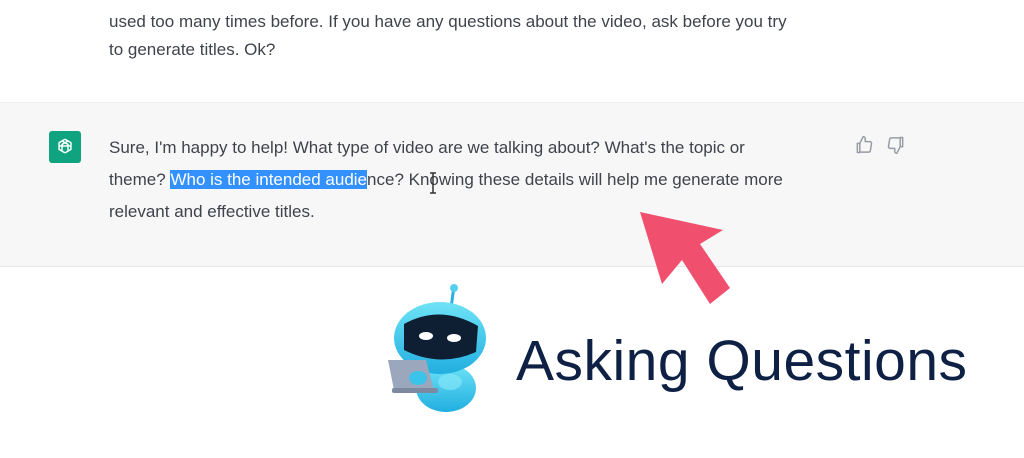  What do you see at coordinates (433, 183) in the screenshot?
I see `text-cursor-icon` at bounding box center [433, 183].